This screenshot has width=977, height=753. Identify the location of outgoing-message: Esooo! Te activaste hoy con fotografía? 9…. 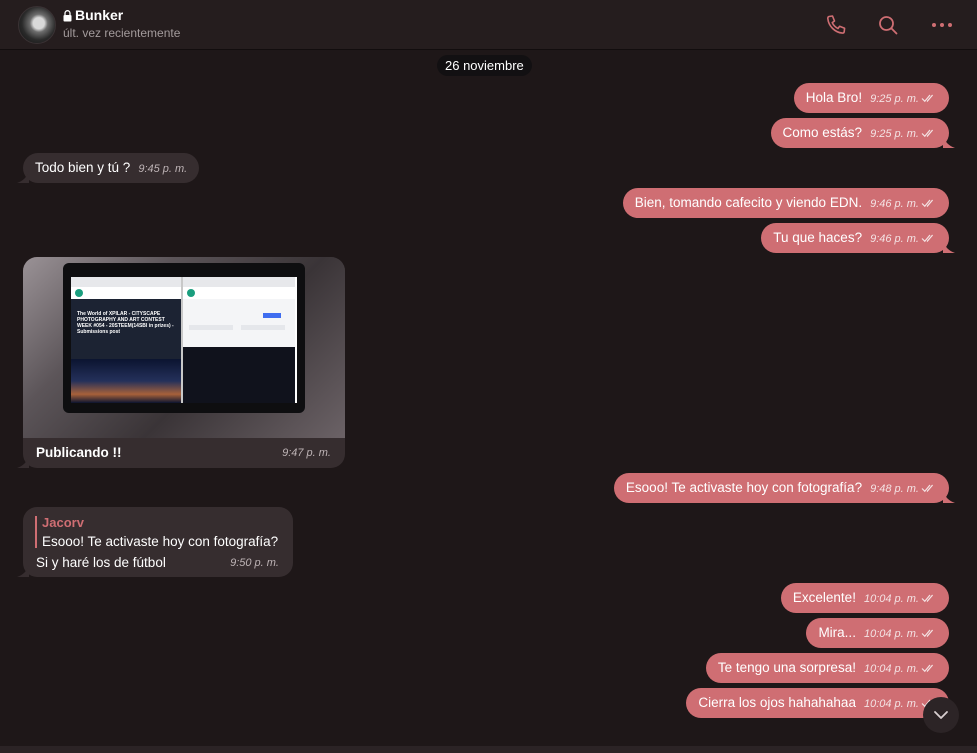
(784, 488).